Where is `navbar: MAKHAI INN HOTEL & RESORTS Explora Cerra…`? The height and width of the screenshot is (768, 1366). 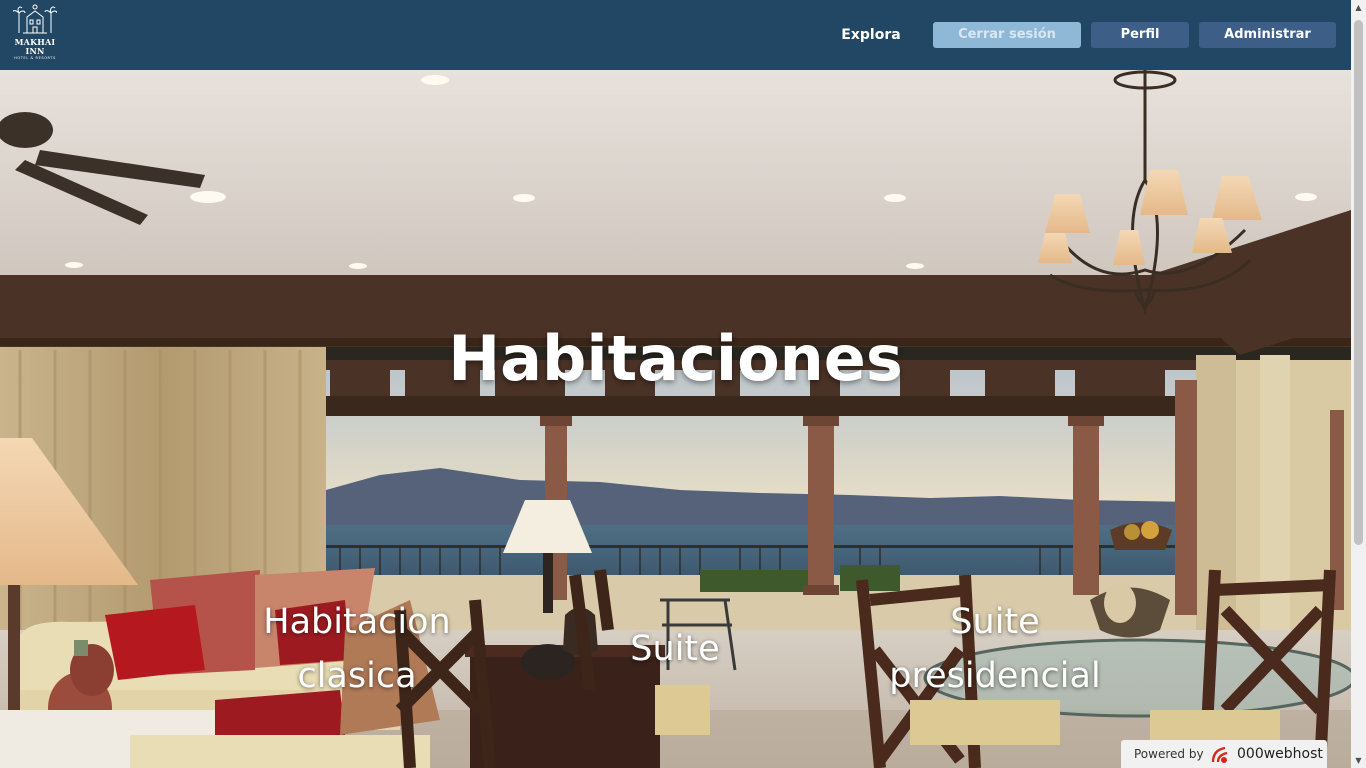
navbar: MAKHAI INN HOTEL & RESORTS Explora Cerra… is located at coordinates (675, 35).